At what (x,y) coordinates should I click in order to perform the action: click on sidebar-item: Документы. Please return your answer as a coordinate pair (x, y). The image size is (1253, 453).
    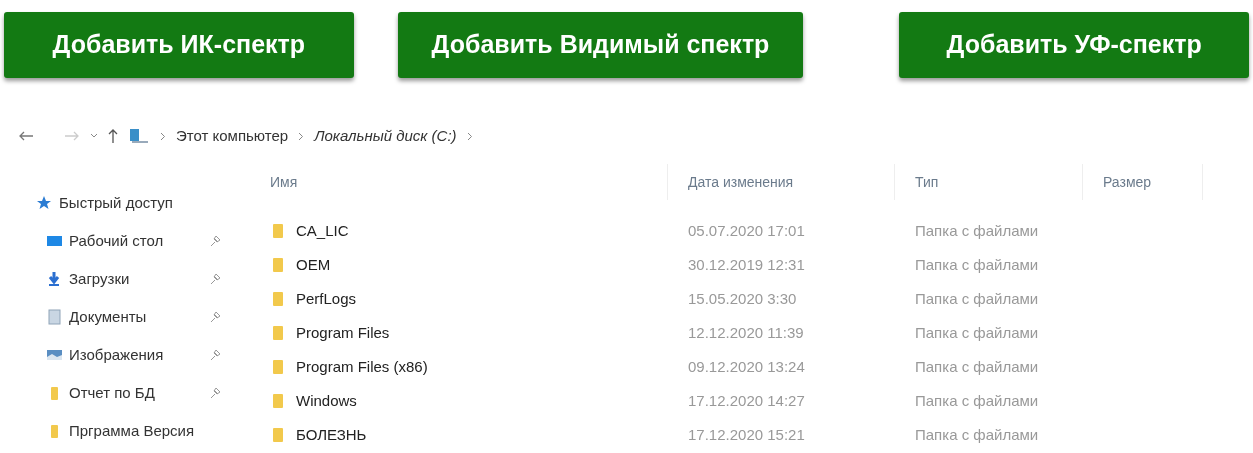
    Looking at the image, I should click on (139, 317).